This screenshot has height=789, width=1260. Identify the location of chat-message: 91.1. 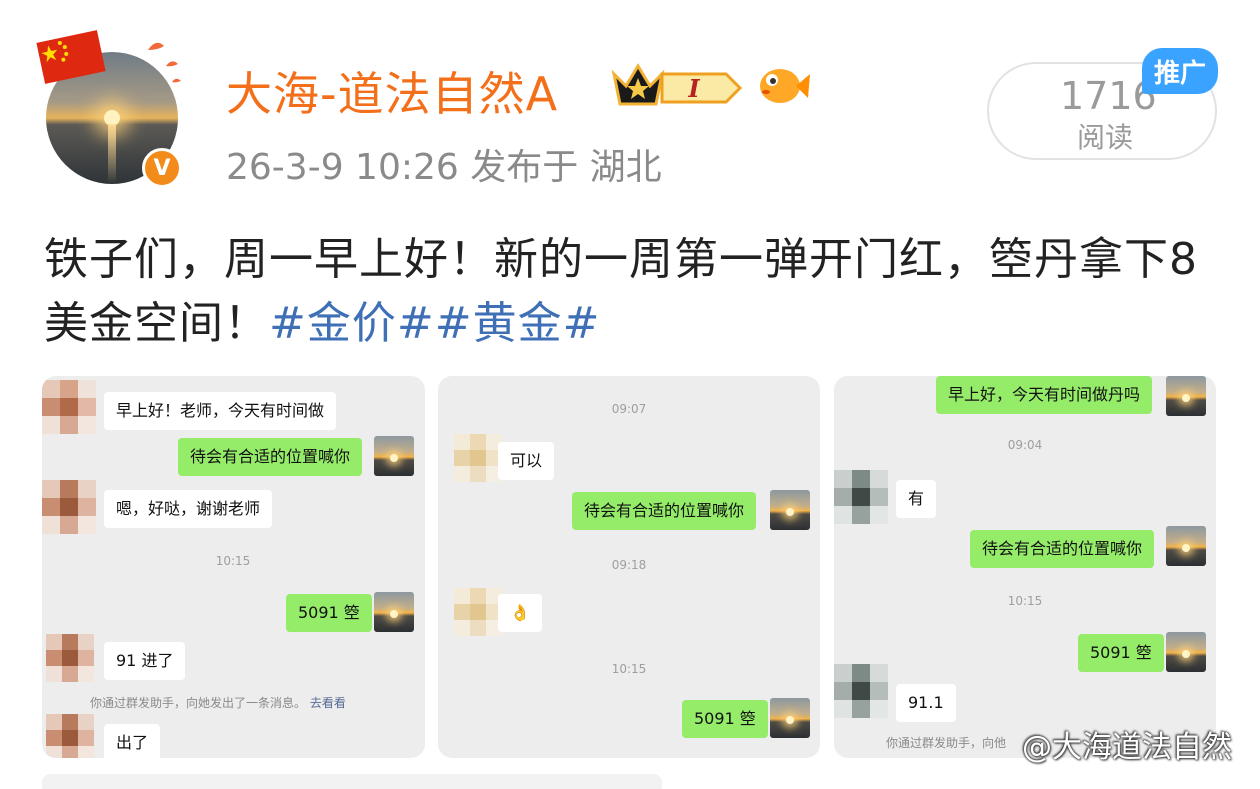
(926, 703).